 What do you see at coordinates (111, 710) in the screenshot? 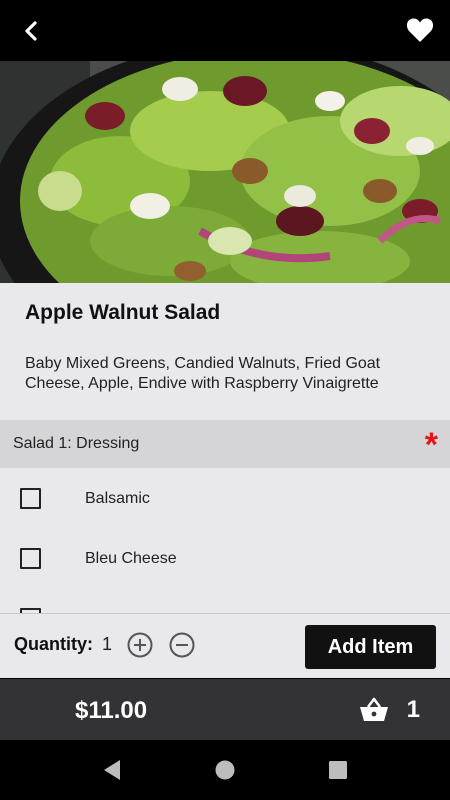
I see `total-price: $11.00` at bounding box center [111, 710].